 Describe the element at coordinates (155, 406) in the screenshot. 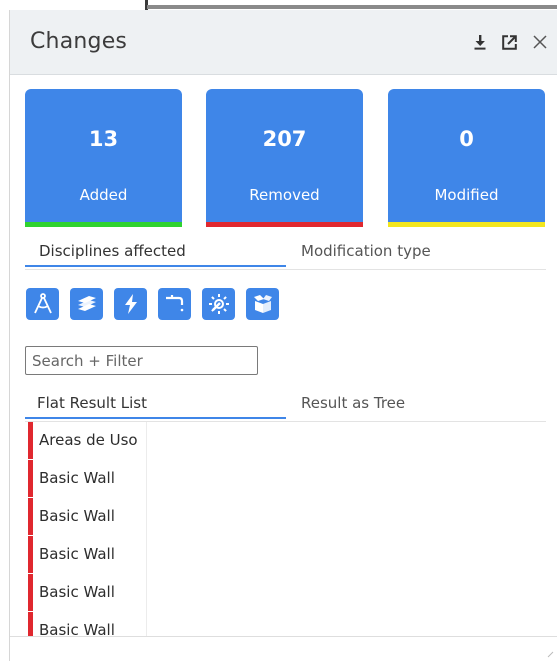

I see `tab-flat-result-list: Flat Result List` at that location.